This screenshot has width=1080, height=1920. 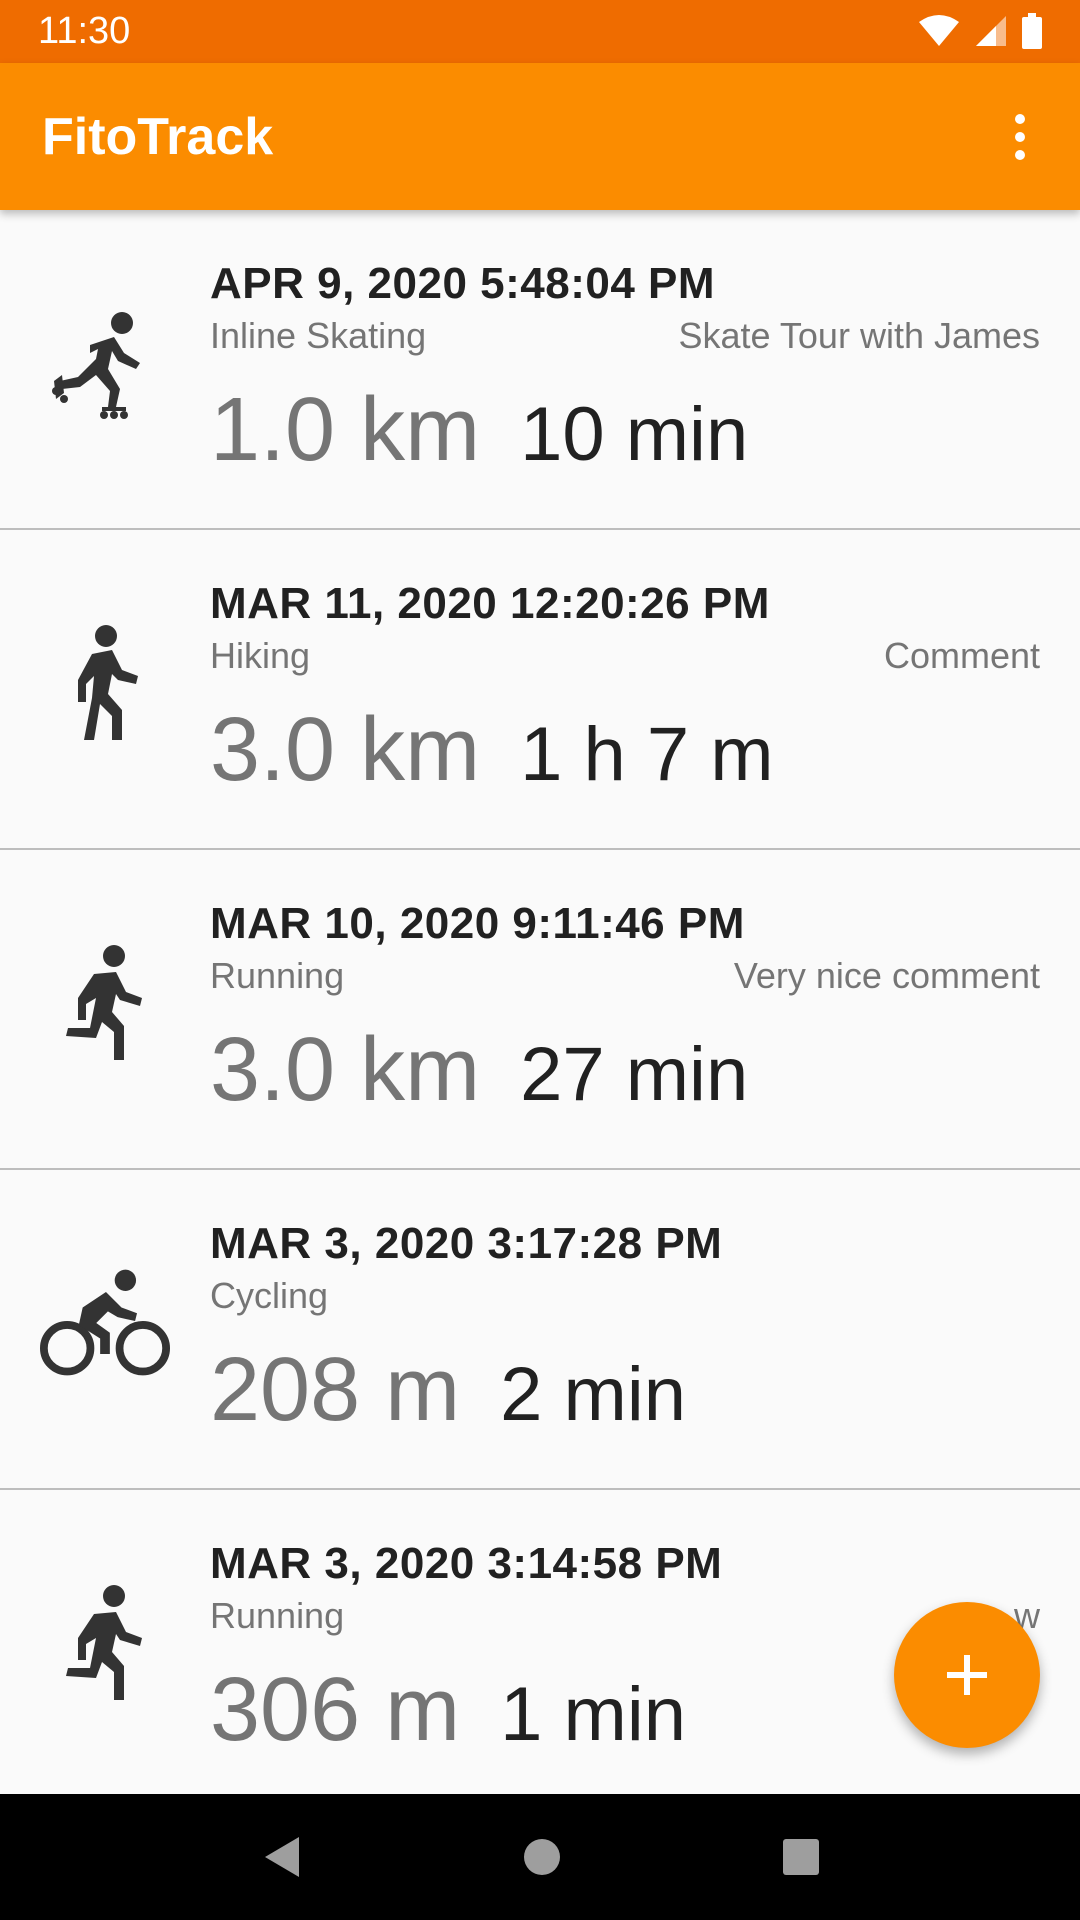 I want to click on status-icons, so click(x=980, y=31).